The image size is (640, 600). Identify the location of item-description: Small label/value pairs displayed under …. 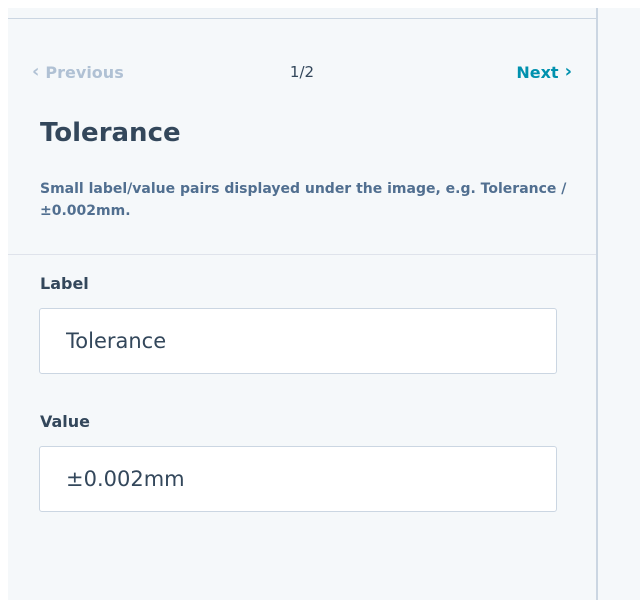
(303, 200).